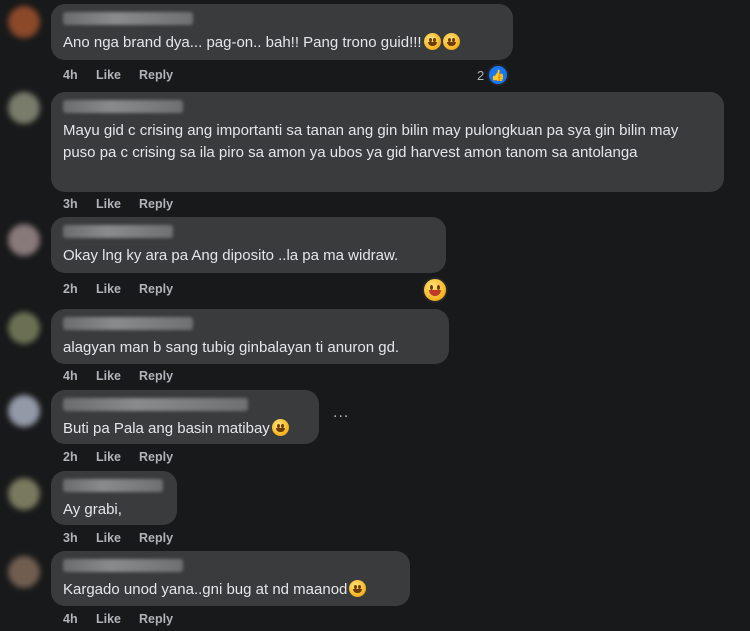 This screenshot has height=631, width=750. What do you see at coordinates (230, 578) in the screenshot?
I see `comment-bubble: Kargado unod yana..gni bug at nd maanod` at bounding box center [230, 578].